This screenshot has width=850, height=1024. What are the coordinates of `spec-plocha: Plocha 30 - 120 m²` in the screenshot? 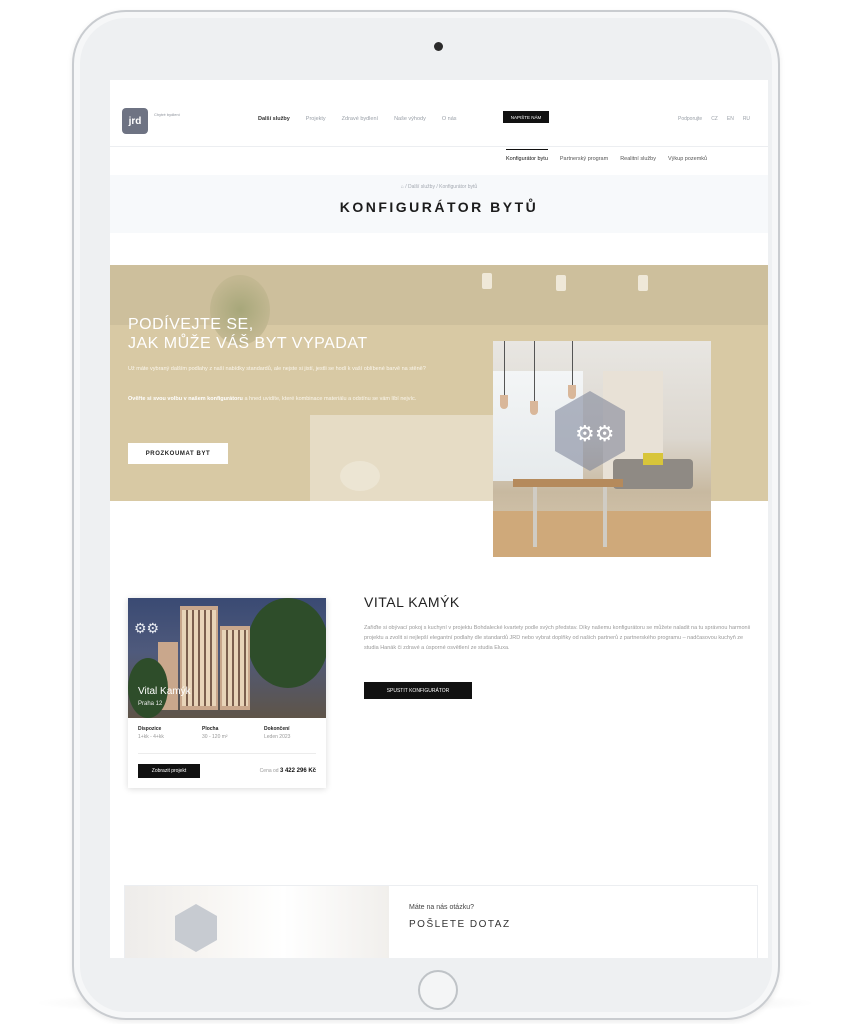 It's located at (215, 733).